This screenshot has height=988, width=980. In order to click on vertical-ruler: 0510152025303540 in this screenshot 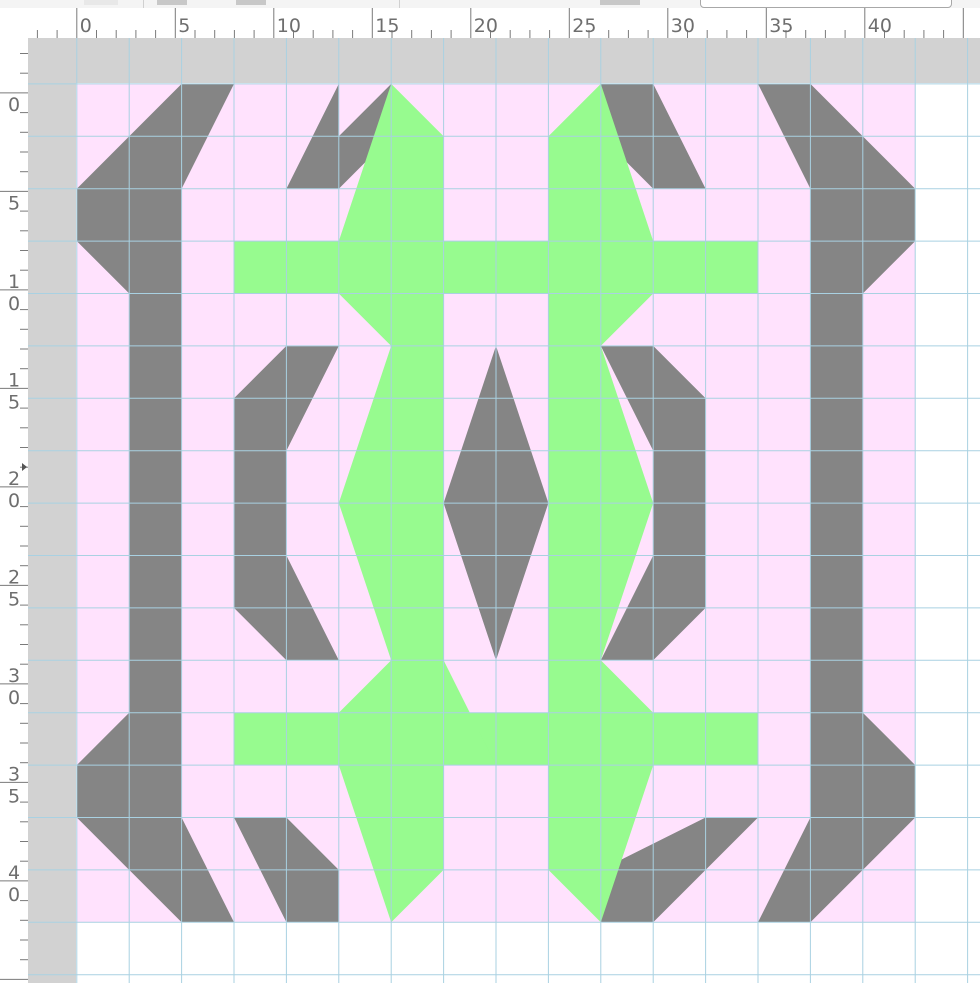, I will do `click(14, 510)`.